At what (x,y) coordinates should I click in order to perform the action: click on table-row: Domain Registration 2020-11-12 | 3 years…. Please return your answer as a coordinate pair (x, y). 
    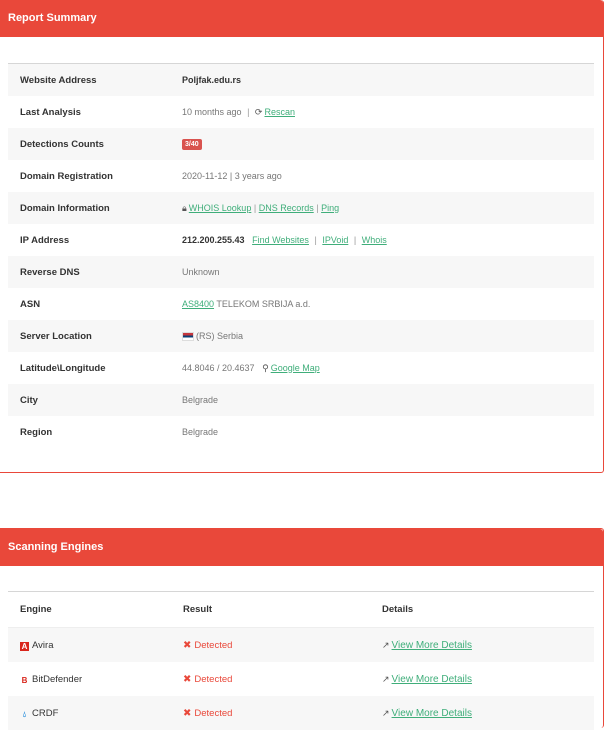
    Looking at the image, I should click on (301, 176).